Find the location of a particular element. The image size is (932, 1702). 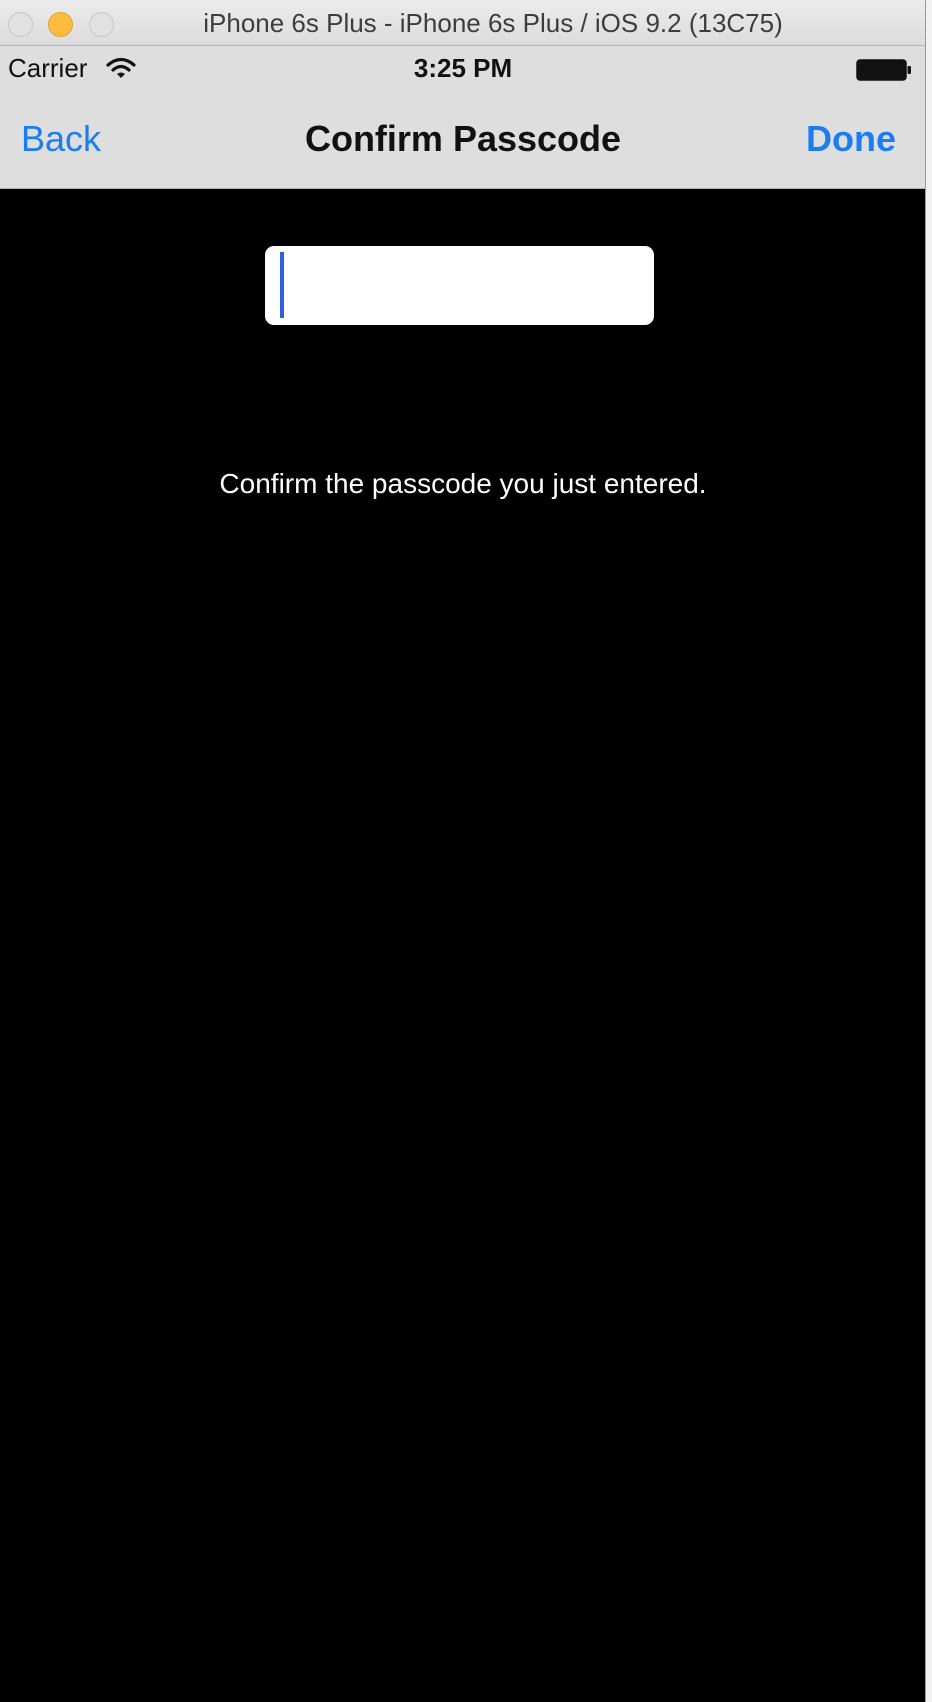

battery-icon is located at coordinates (883, 70).